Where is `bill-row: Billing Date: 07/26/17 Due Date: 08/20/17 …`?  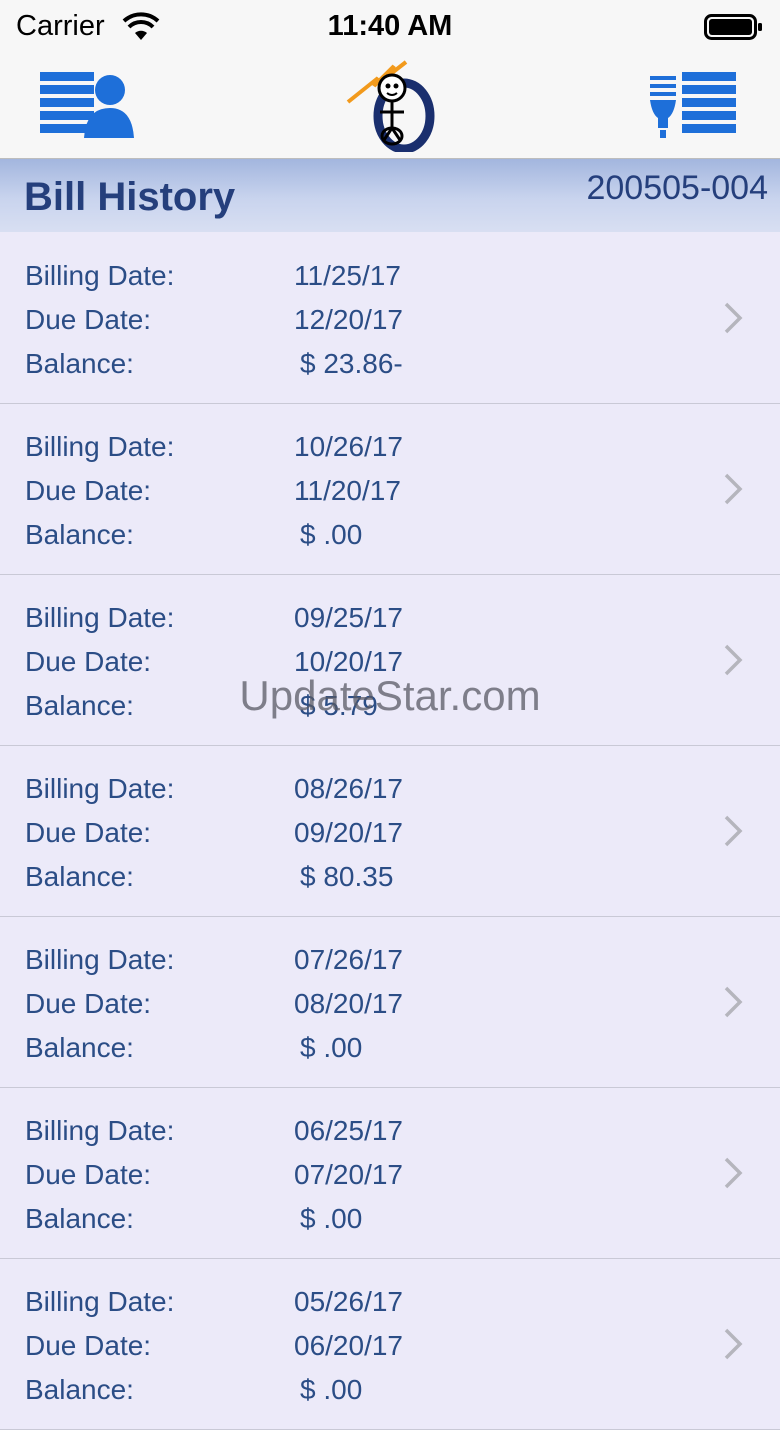
bill-row: Billing Date: 07/26/17 Due Date: 08/20/17 … is located at coordinates (390, 1002).